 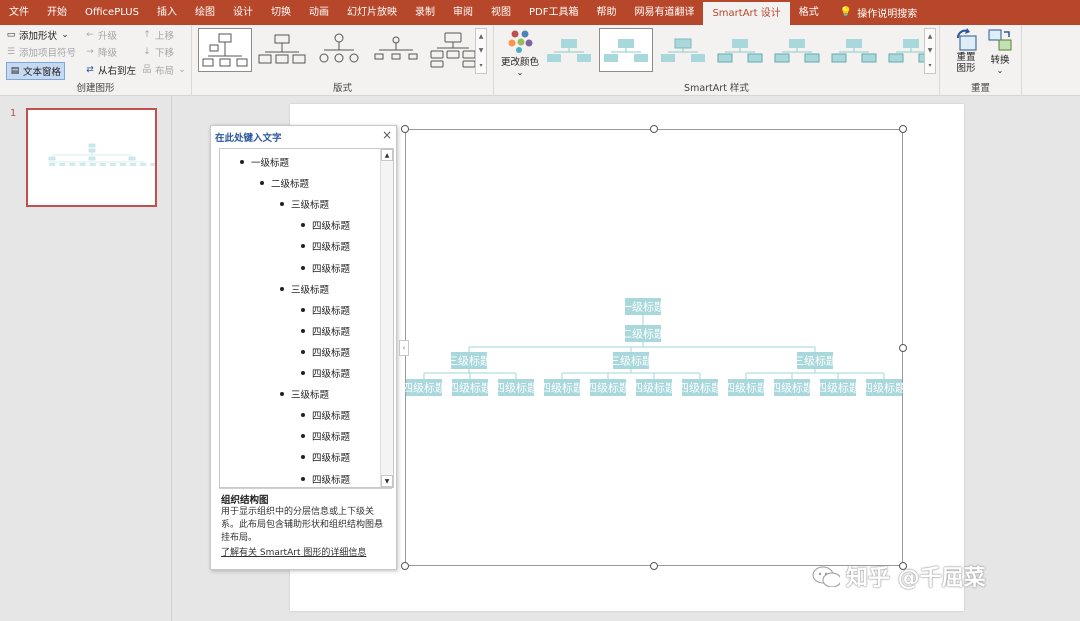 What do you see at coordinates (405, 566) in the screenshot?
I see `resize-handle-bottom-left` at bounding box center [405, 566].